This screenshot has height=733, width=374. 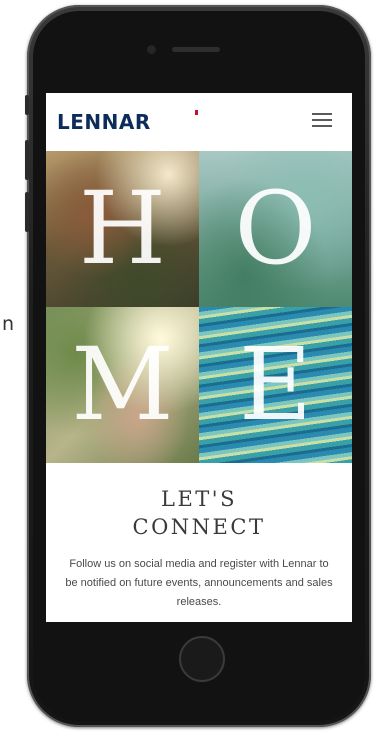 I want to click on hero-letter-e: E, so click(x=275, y=384).